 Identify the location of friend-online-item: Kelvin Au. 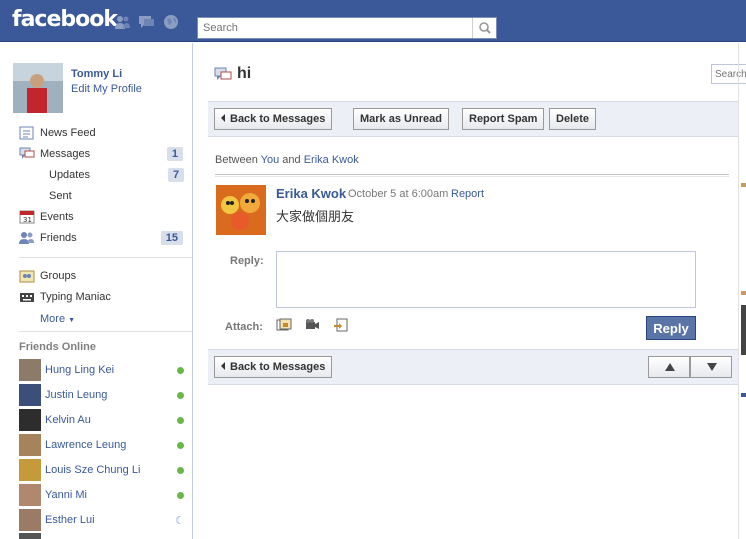
(104, 420).